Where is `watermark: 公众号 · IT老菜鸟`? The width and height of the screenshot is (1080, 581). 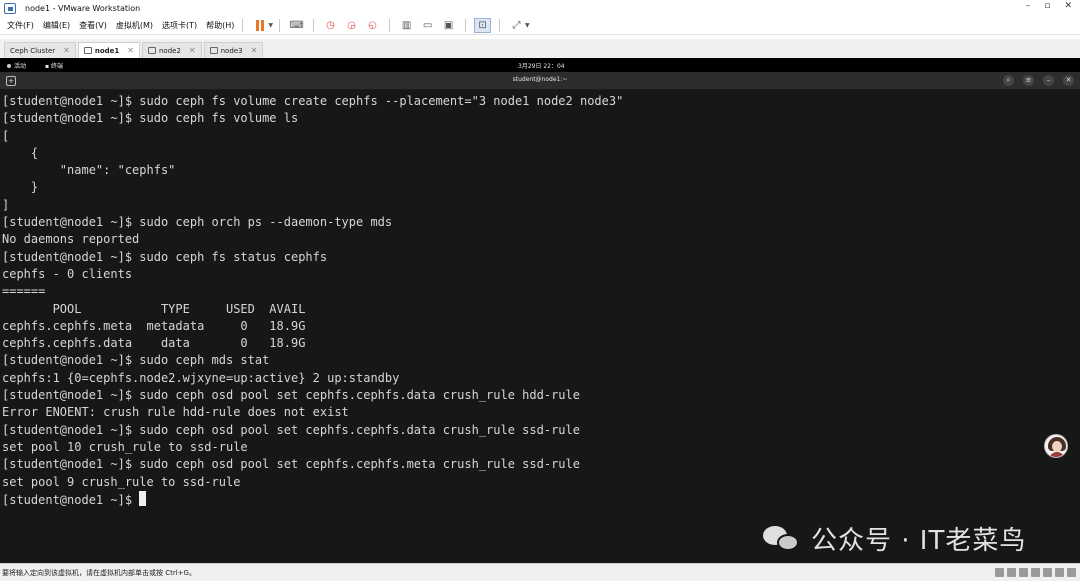 watermark: 公众号 · IT老菜鸟 is located at coordinates (894, 538).